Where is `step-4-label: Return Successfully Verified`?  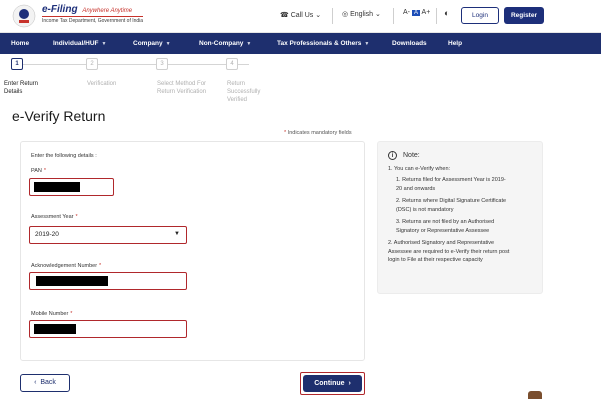
step-4-label: Return Successfully Verified is located at coordinates (244, 92).